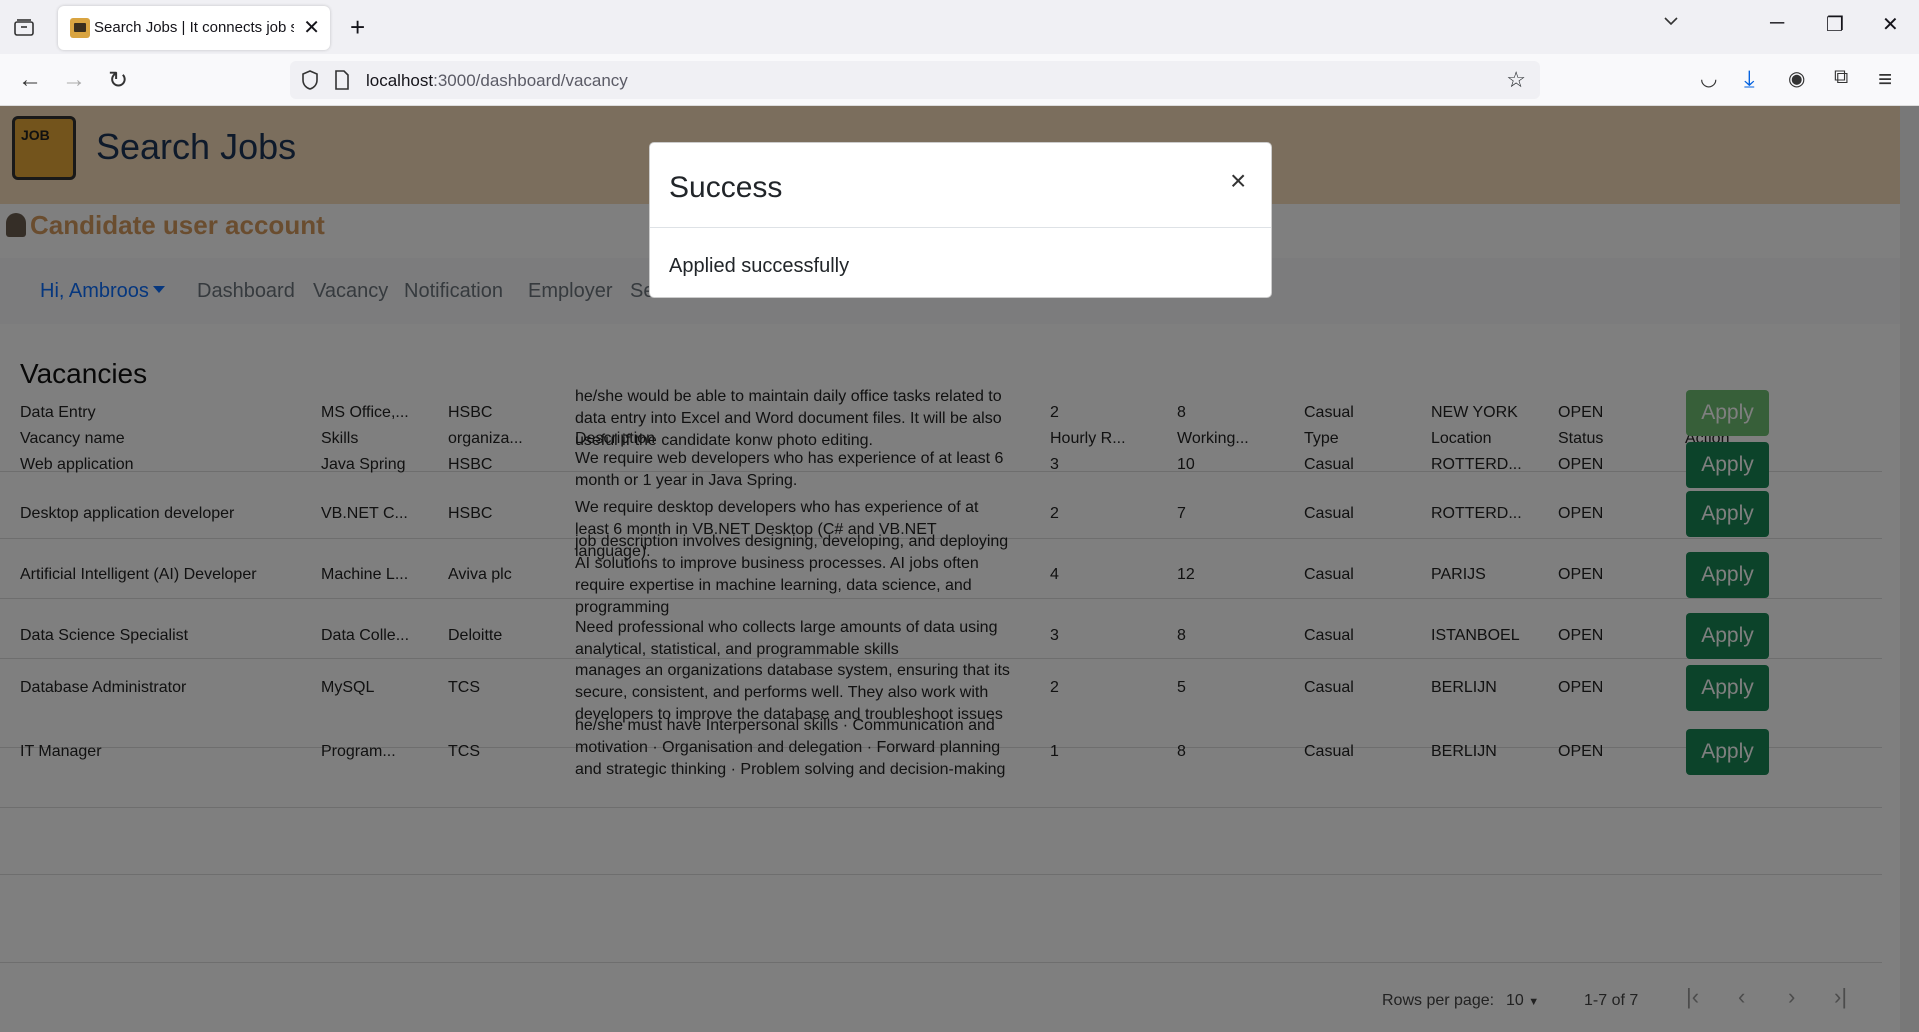 This screenshot has height=1032, width=1919. I want to click on modal-close-button: ×, so click(1238, 181).